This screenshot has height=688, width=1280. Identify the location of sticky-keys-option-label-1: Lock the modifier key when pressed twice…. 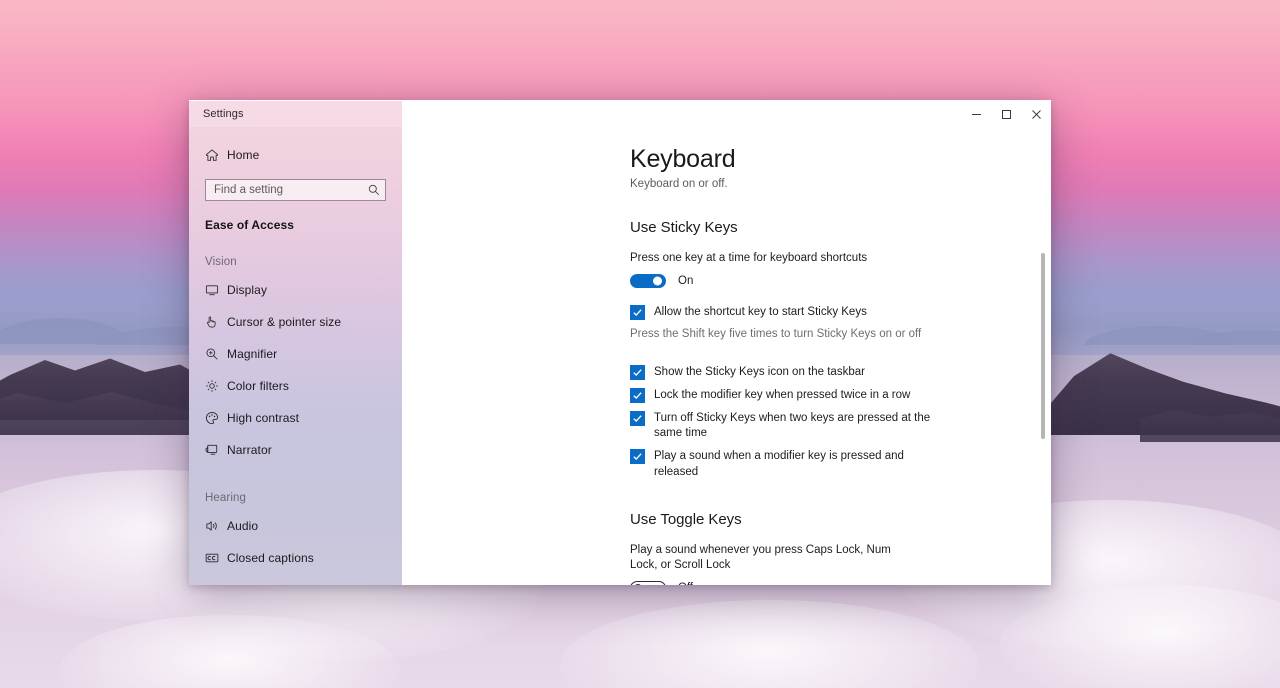
(782, 394).